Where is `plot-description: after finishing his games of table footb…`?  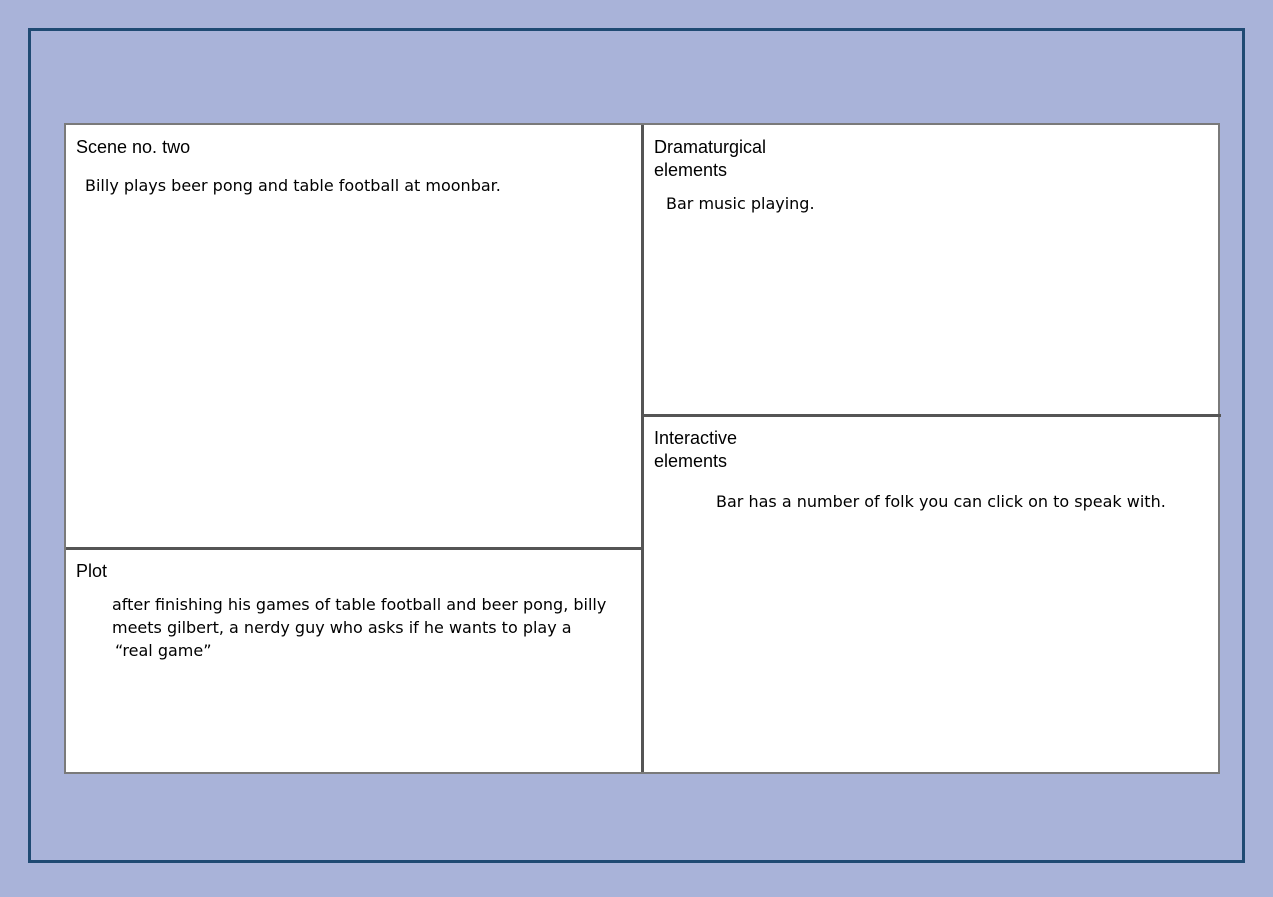
plot-description: after finishing his games of table footb… is located at coordinates (359, 627).